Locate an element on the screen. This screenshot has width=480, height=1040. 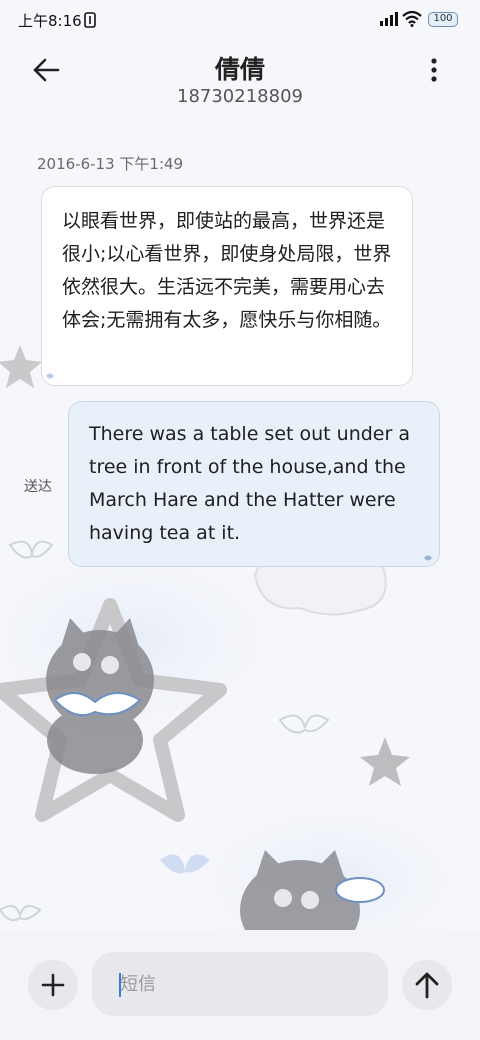
more-vertical-icon is located at coordinates (434, 70).